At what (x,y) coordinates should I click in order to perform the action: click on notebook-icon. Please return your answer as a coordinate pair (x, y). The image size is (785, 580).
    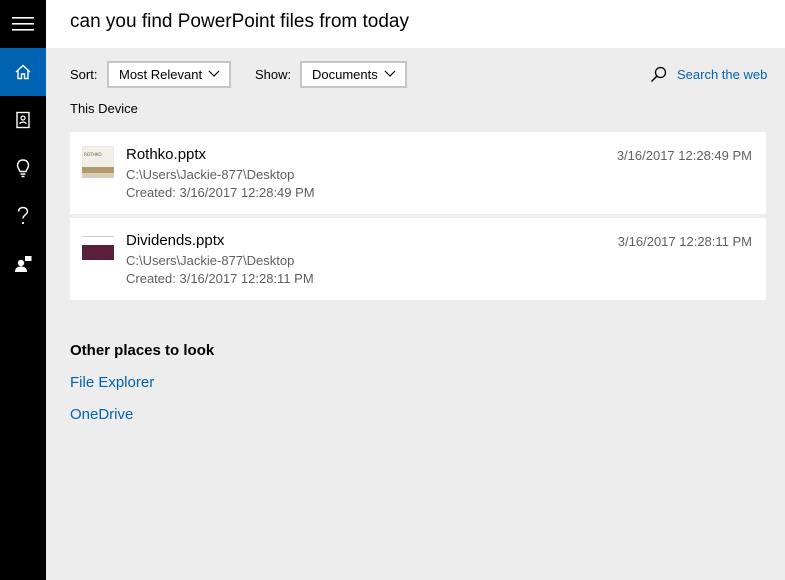
    Looking at the image, I should click on (23, 120).